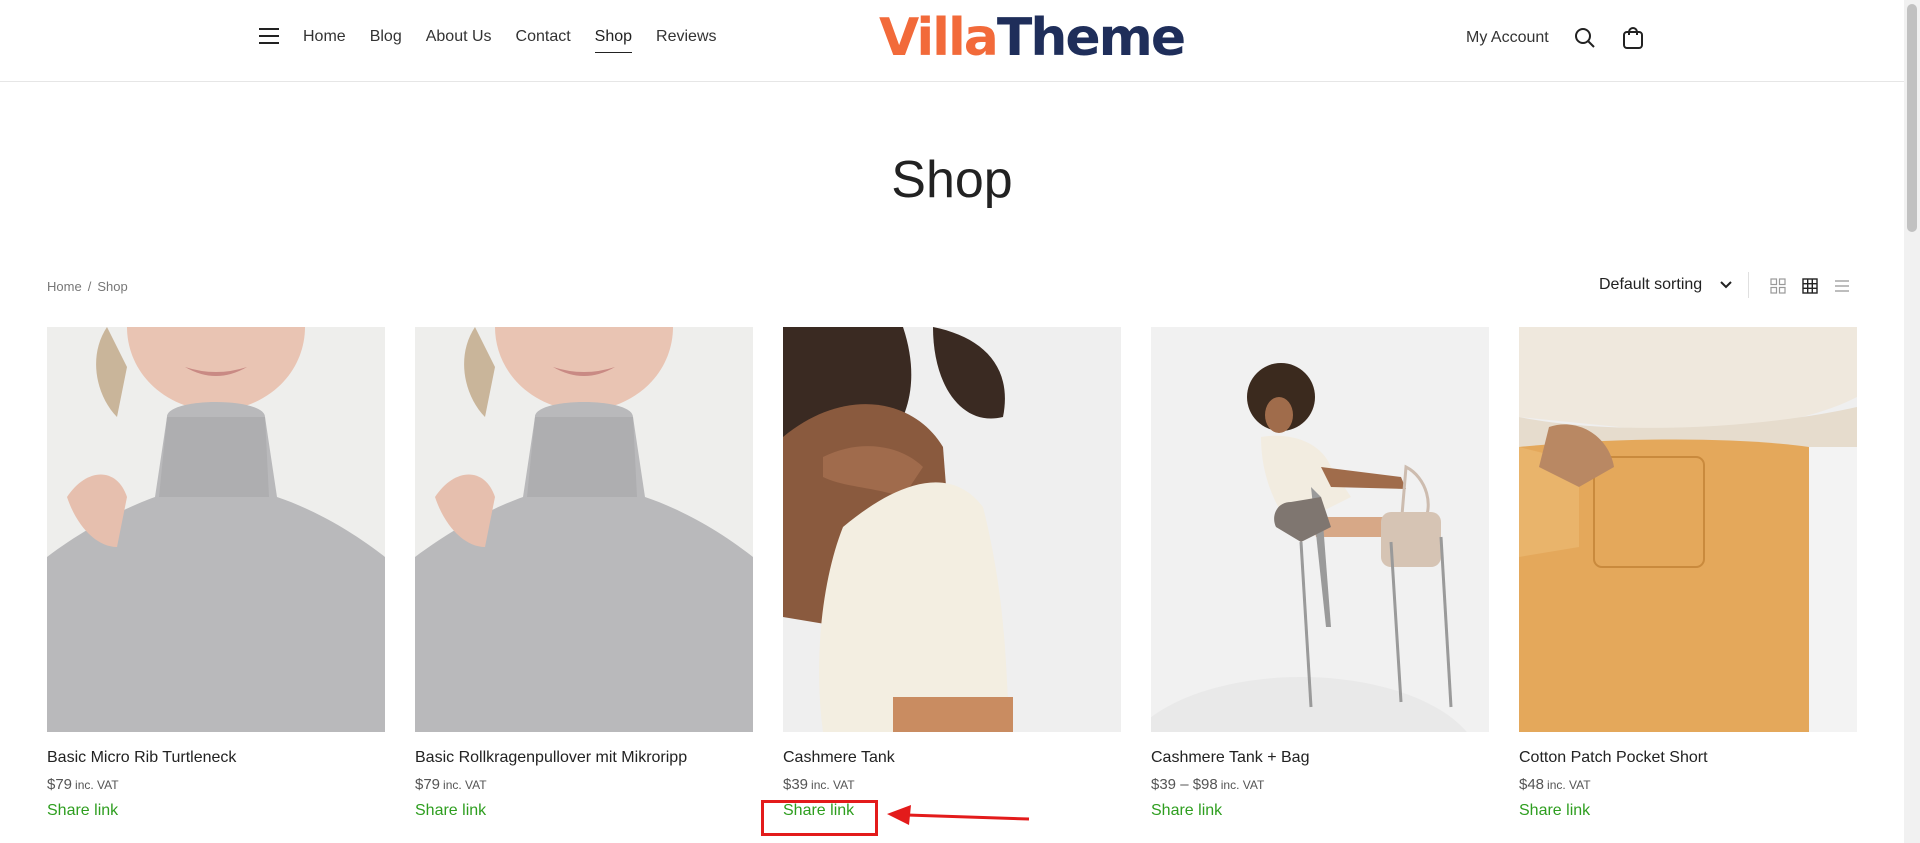 The width and height of the screenshot is (1920, 843). What do you see at coordinates (796, 784) in the screenshot?
I see `price-value: $39` at bounding box center [796, 784].